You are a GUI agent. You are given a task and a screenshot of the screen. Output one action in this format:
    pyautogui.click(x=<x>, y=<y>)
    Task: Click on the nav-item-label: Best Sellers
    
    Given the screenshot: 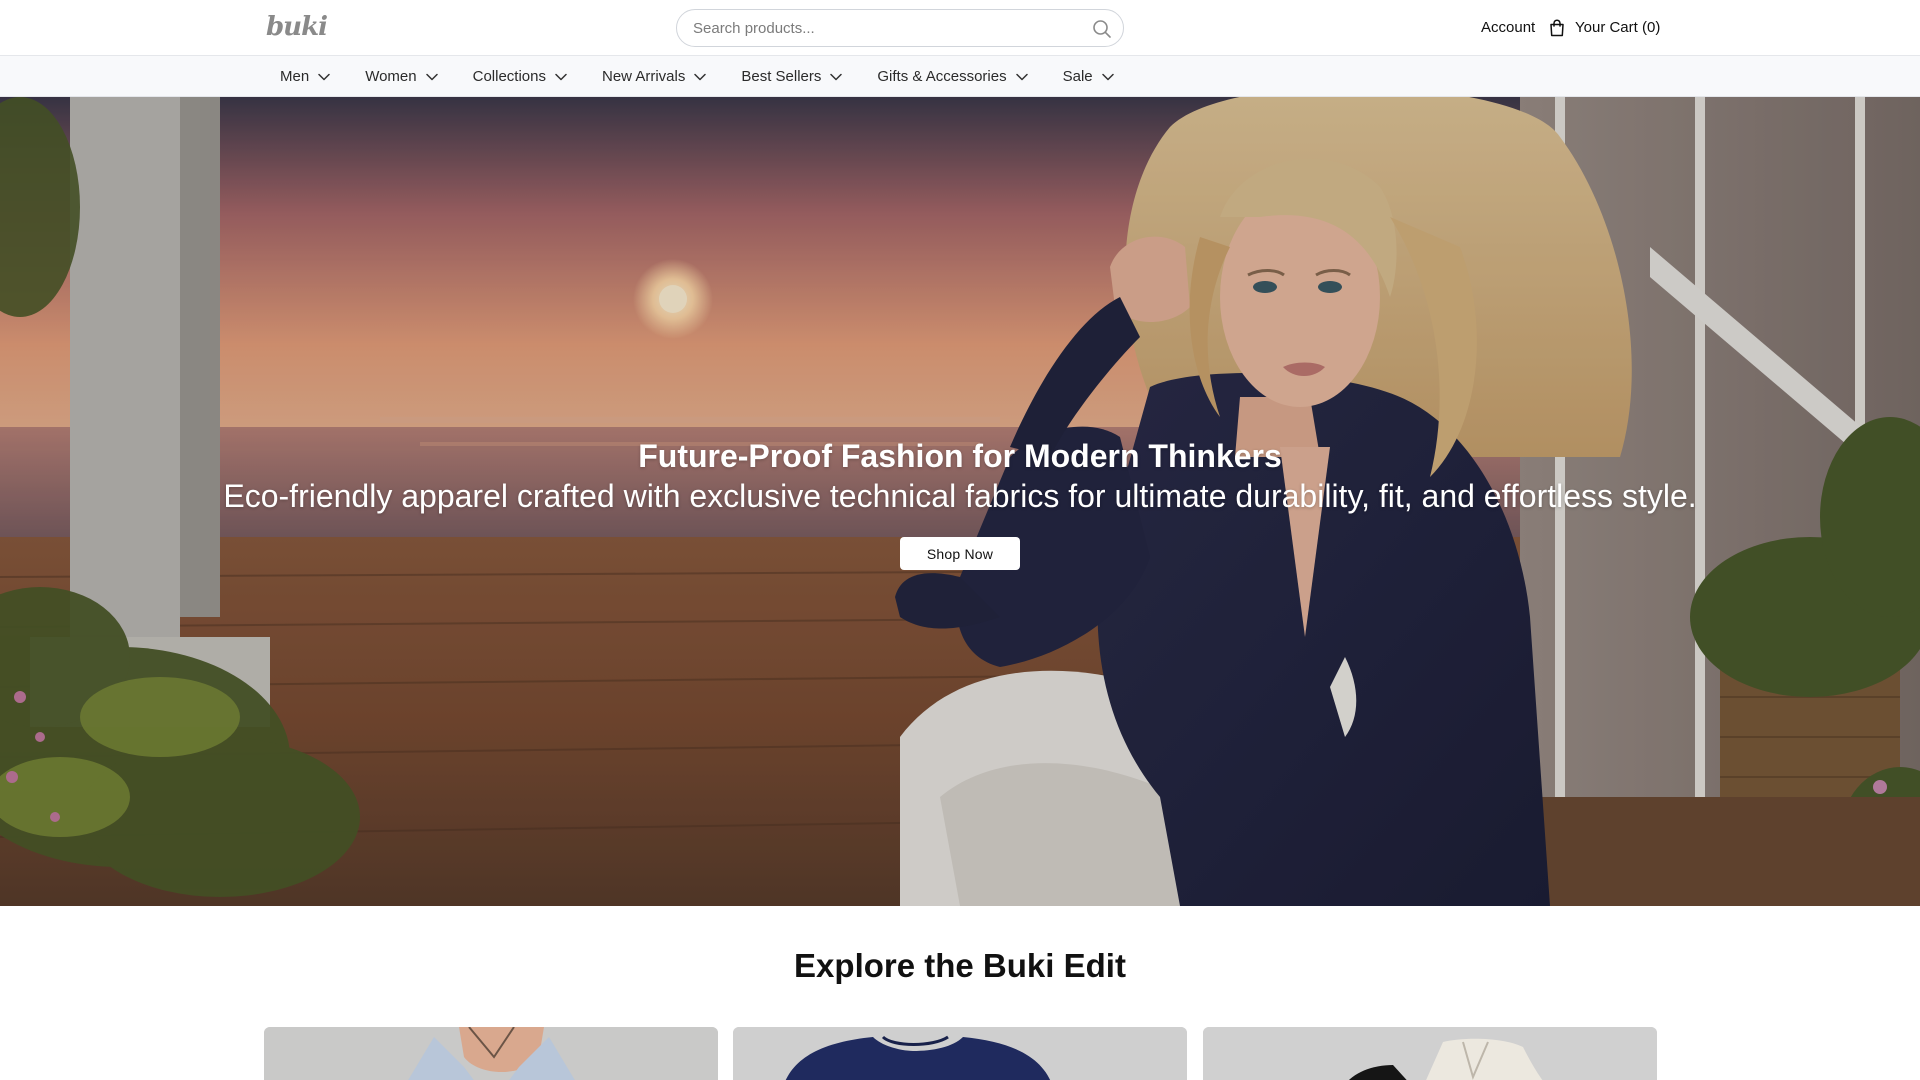 What is the action you would take?
    pyautogui.click(x=781, y=76)
    